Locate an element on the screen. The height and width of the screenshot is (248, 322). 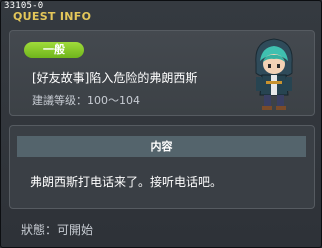
content-text: 弗朗西斯打电话来了。接听电话吧。 is located at coordinates (126, 182).